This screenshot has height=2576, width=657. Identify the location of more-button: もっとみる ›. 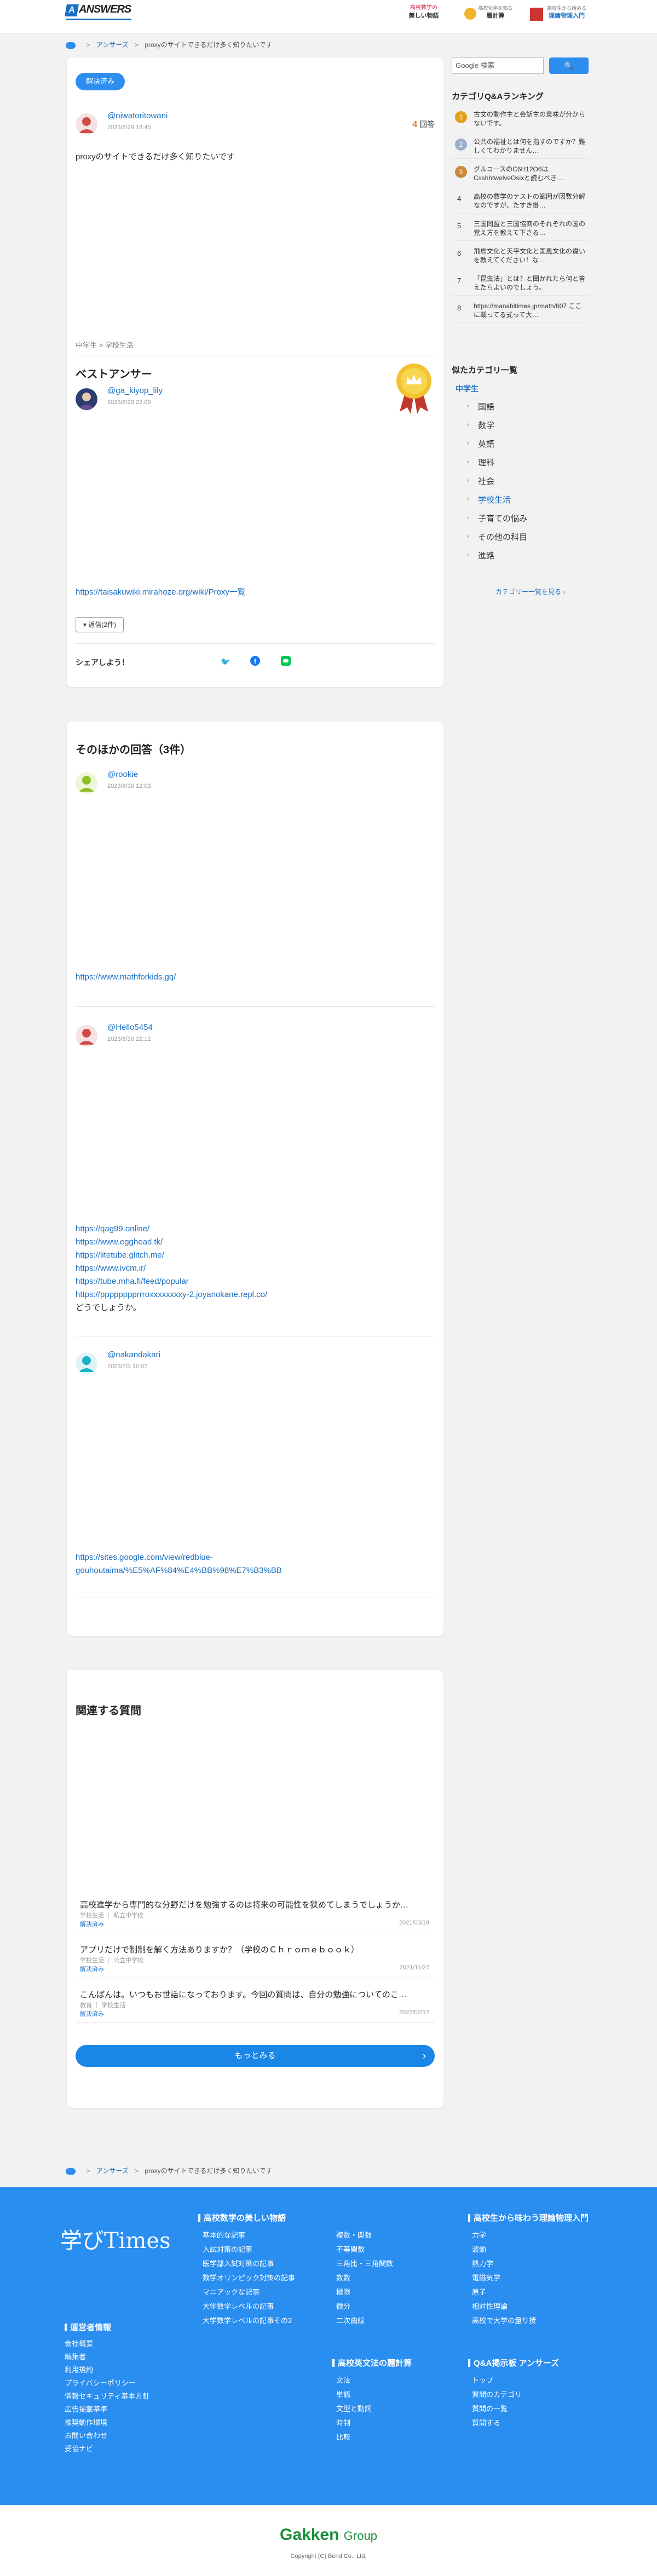
(255, 2056).